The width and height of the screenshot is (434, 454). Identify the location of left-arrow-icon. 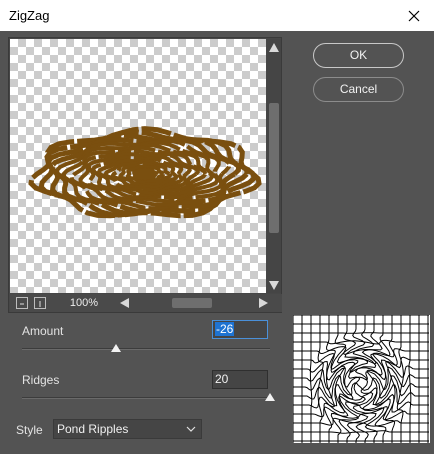
(125, 303).